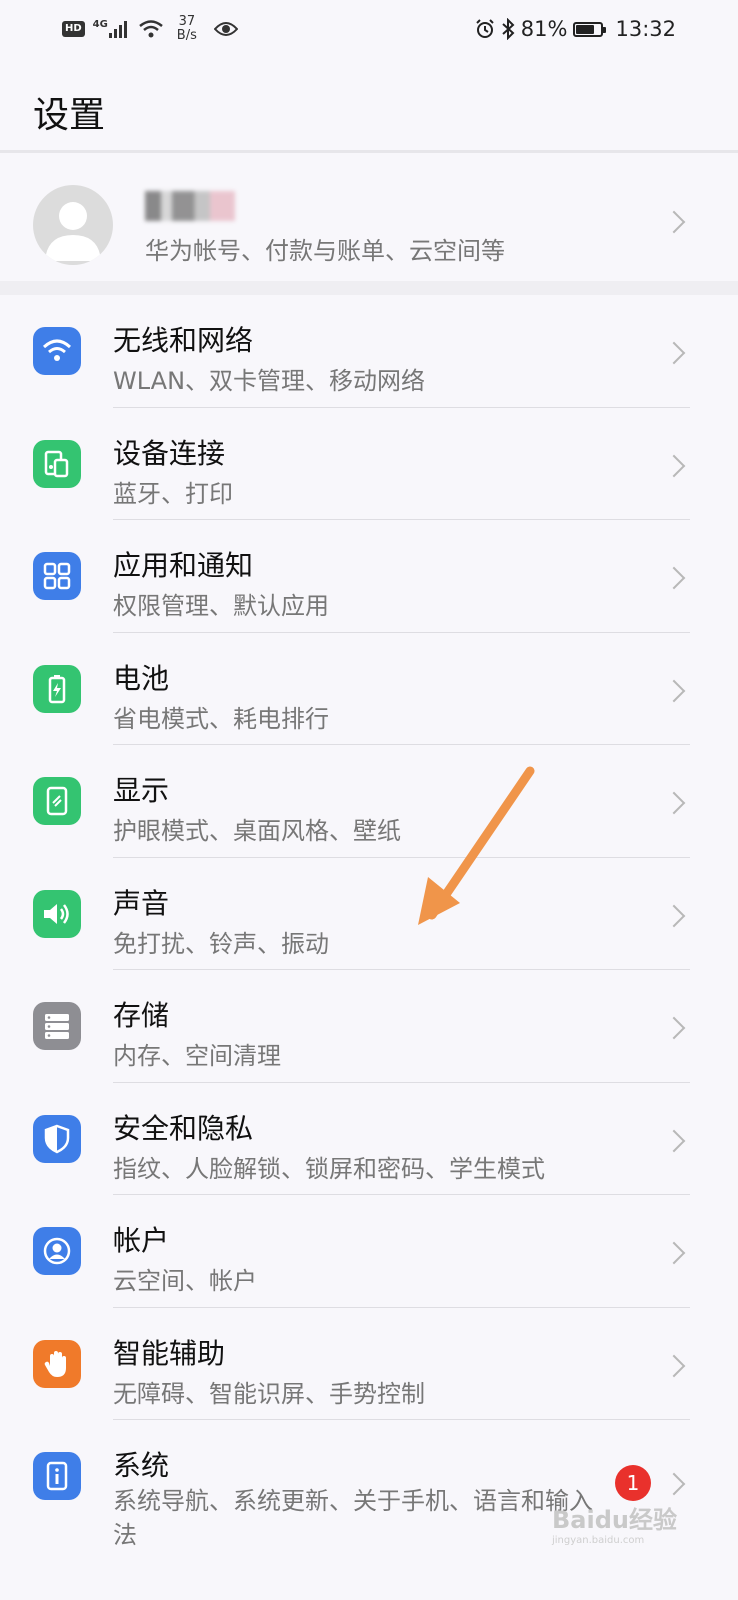 This screenshot has height=1600, width=738. What do you see at coordinates (369, 1364) in the screenshot?
I see `settings-item-smart-assistance: 智能辅助 无障碍、智能识屏、手势控制` at bounding box center [369, 1364].